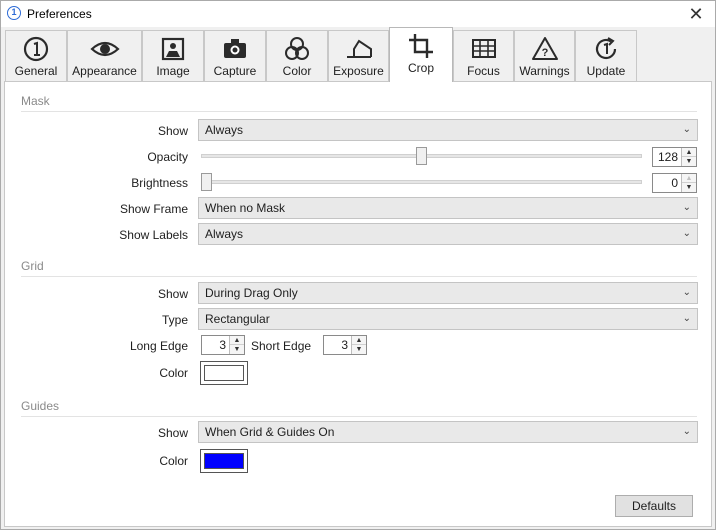 This screenshot has height=530, width=716. I want to click on long-edge-value: 3, so click(222, 345).